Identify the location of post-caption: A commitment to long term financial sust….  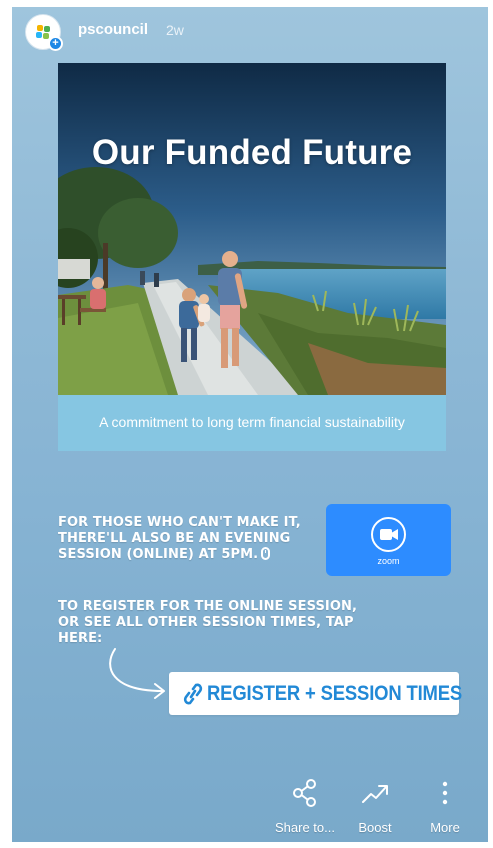
(252, 422).